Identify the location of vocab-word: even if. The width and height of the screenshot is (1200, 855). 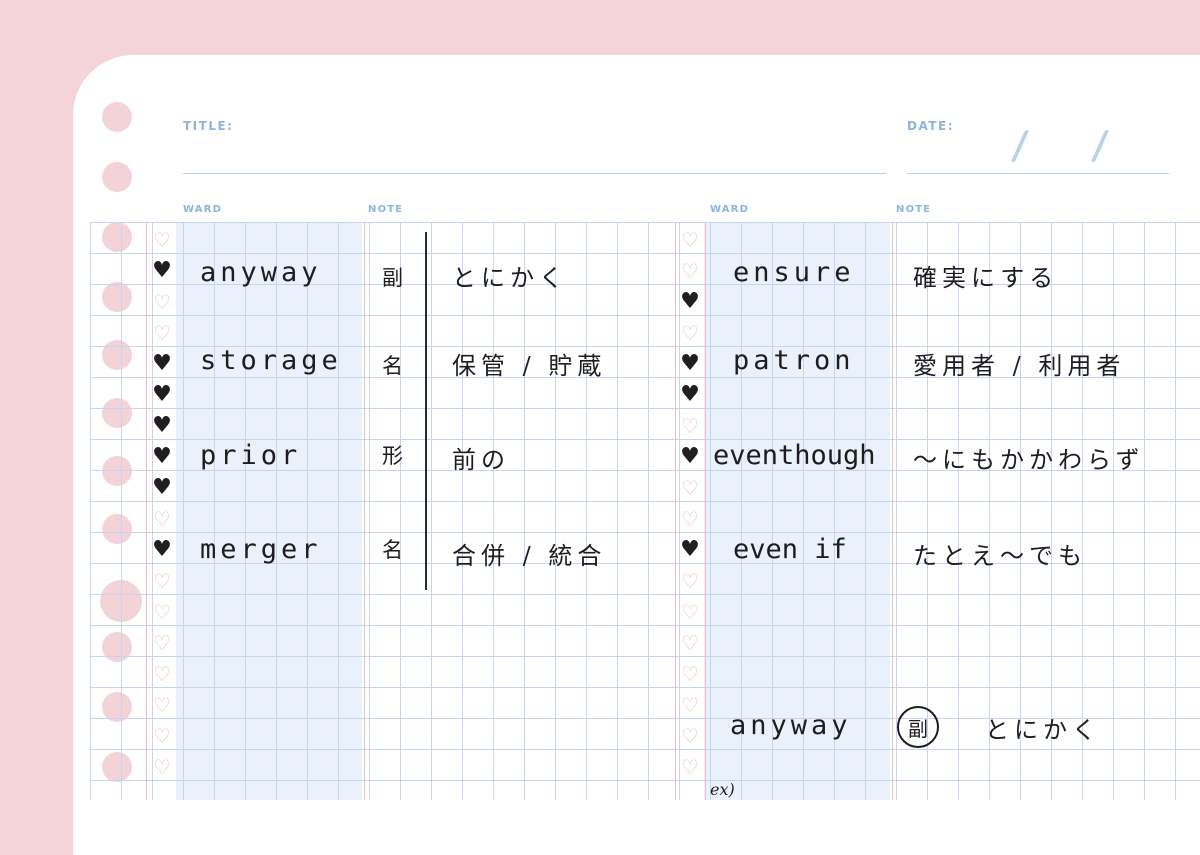
(790, 549).